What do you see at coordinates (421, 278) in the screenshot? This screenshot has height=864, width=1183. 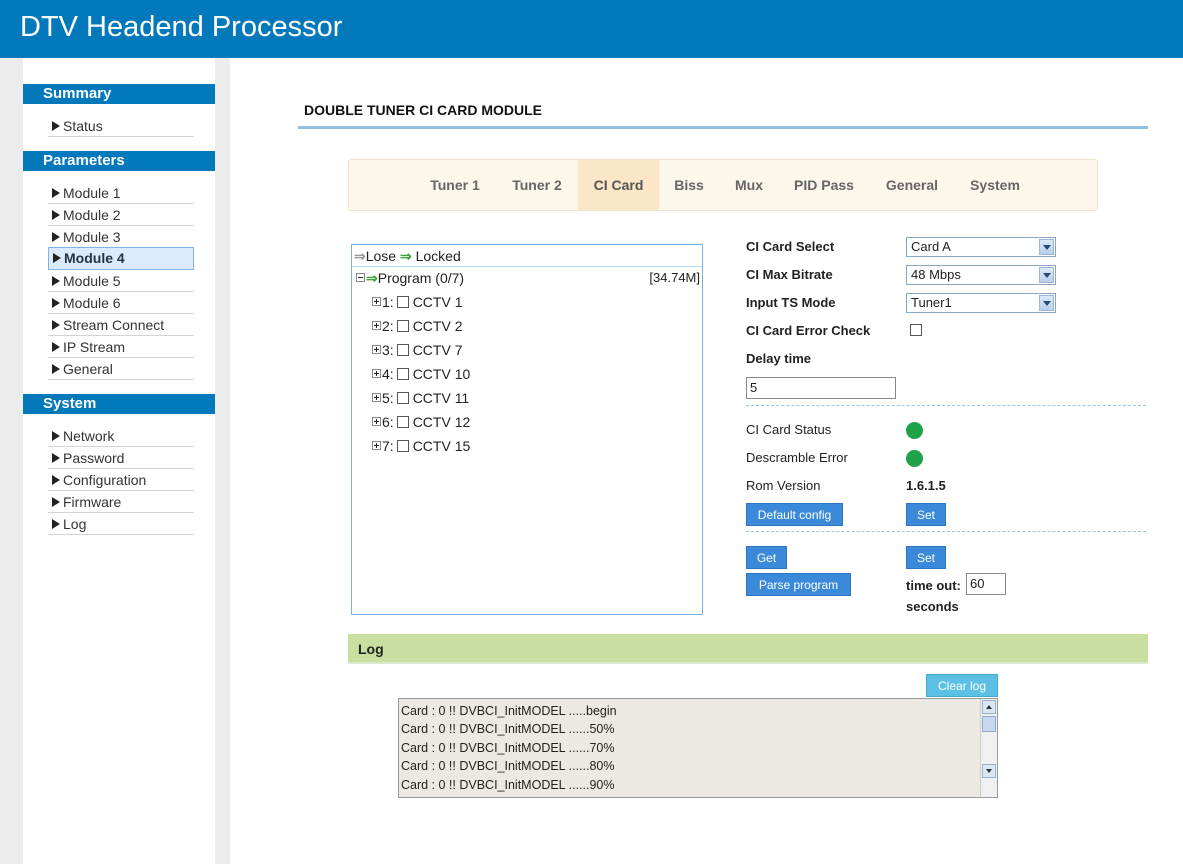 I see `tree-root-label: Program (0/7)` at bounding box center [421, 278].